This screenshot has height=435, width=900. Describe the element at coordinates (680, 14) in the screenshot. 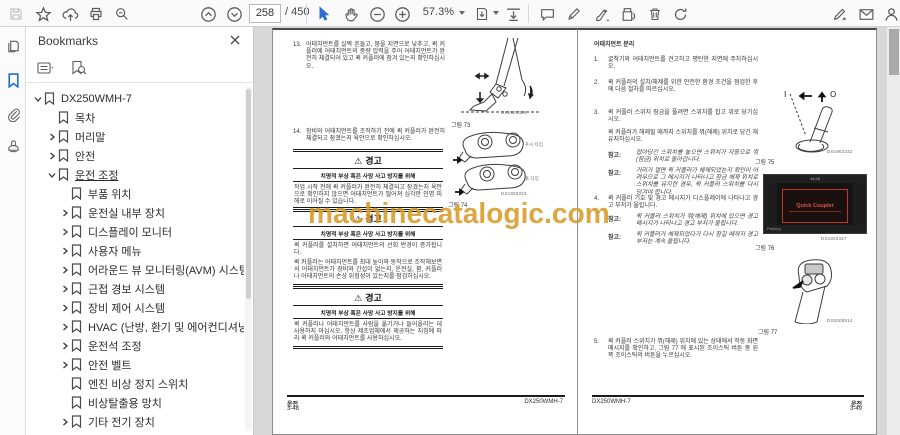

I see `refresh-icon` at that location.